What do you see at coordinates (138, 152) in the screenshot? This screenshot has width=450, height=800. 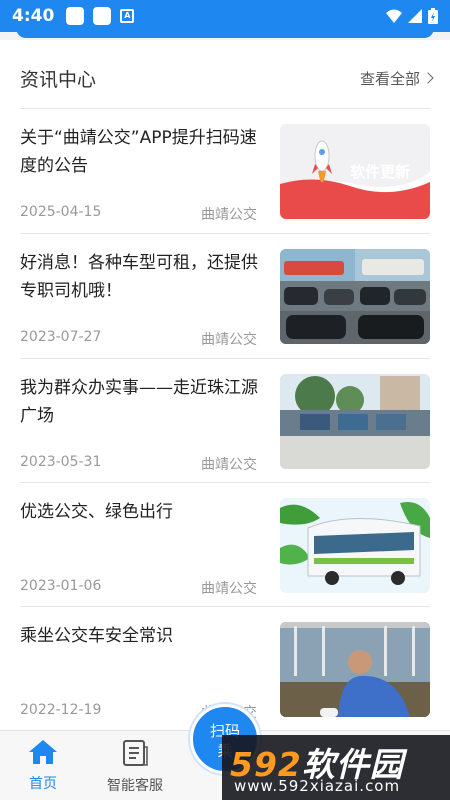 I see `news-title: 关于“曲靖公交”APP提升扫码速度的公告` at bounding box center [138, 152].